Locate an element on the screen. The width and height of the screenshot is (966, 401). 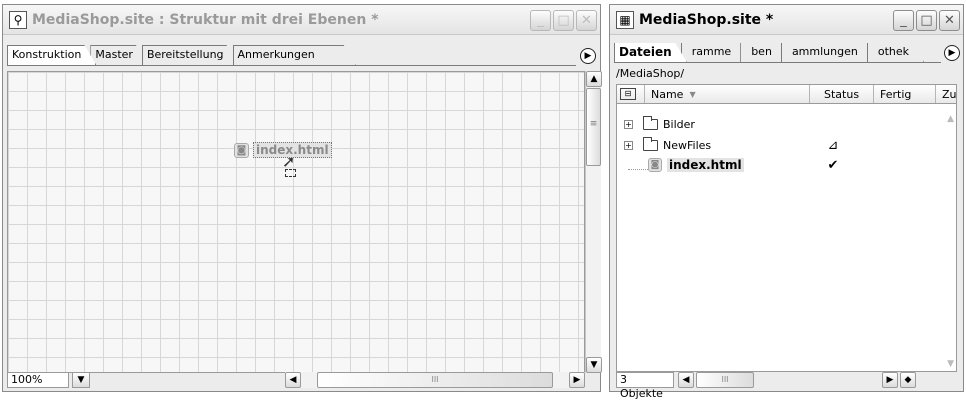
right-window-title: MediaShop.site * is located at coordinates (706, 19).